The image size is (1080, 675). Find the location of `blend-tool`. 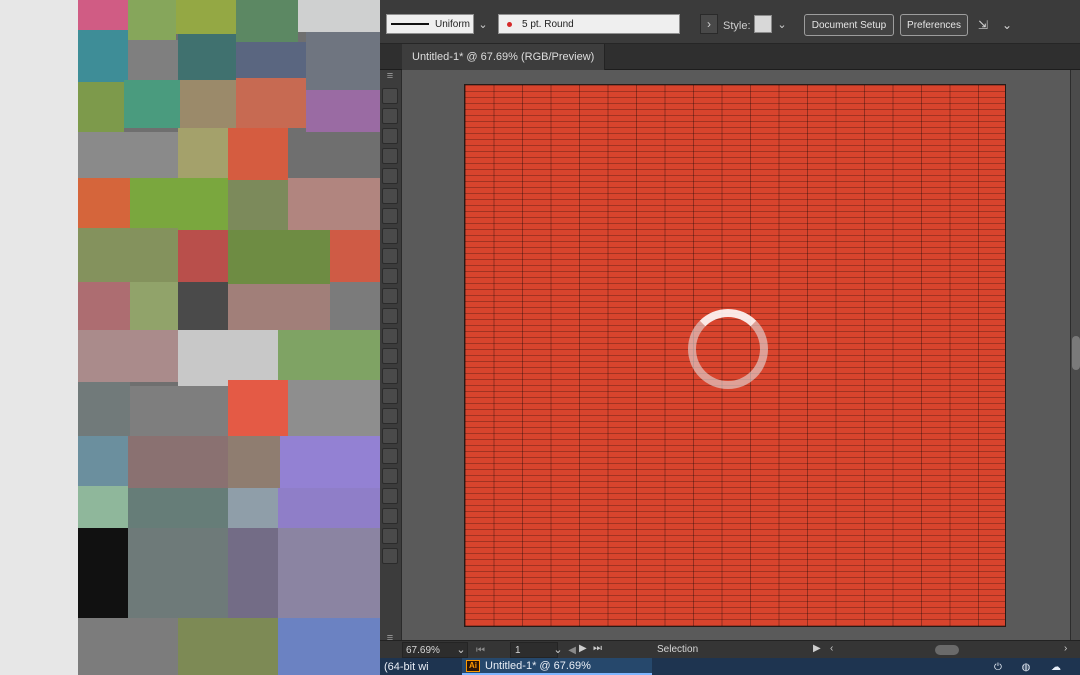

blend-tool is located at coordinates (390, 416).